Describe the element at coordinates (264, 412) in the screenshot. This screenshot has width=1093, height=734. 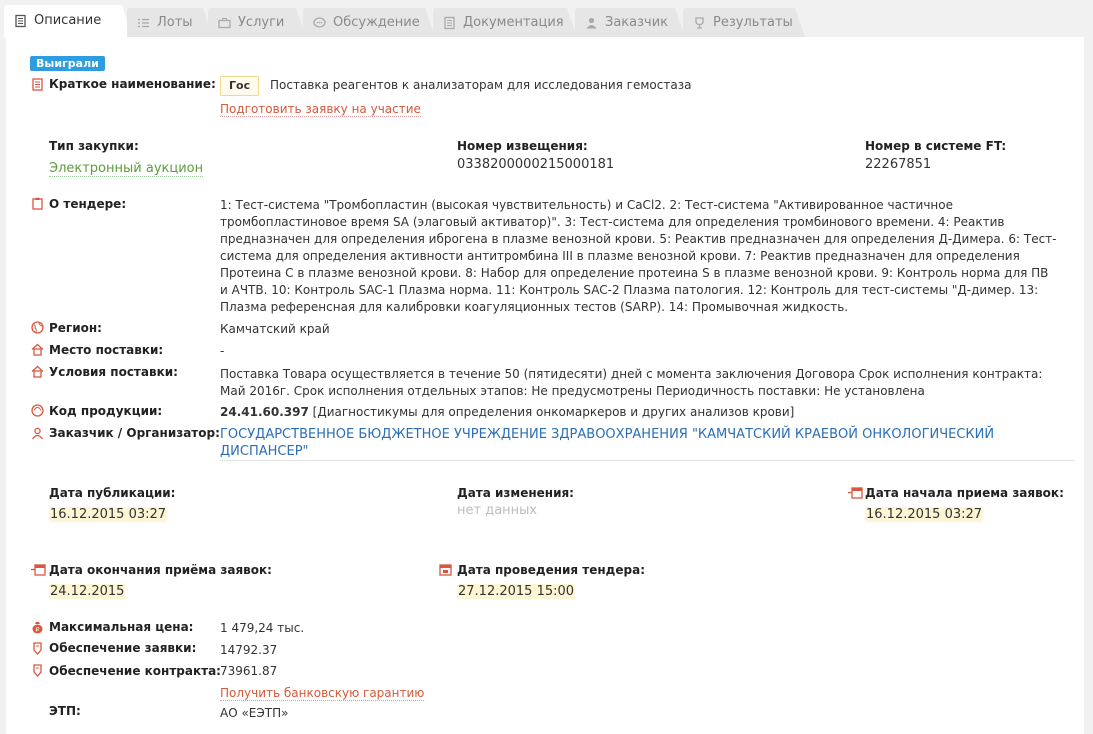
I see `product-code: 24.41.60.397` at that location.